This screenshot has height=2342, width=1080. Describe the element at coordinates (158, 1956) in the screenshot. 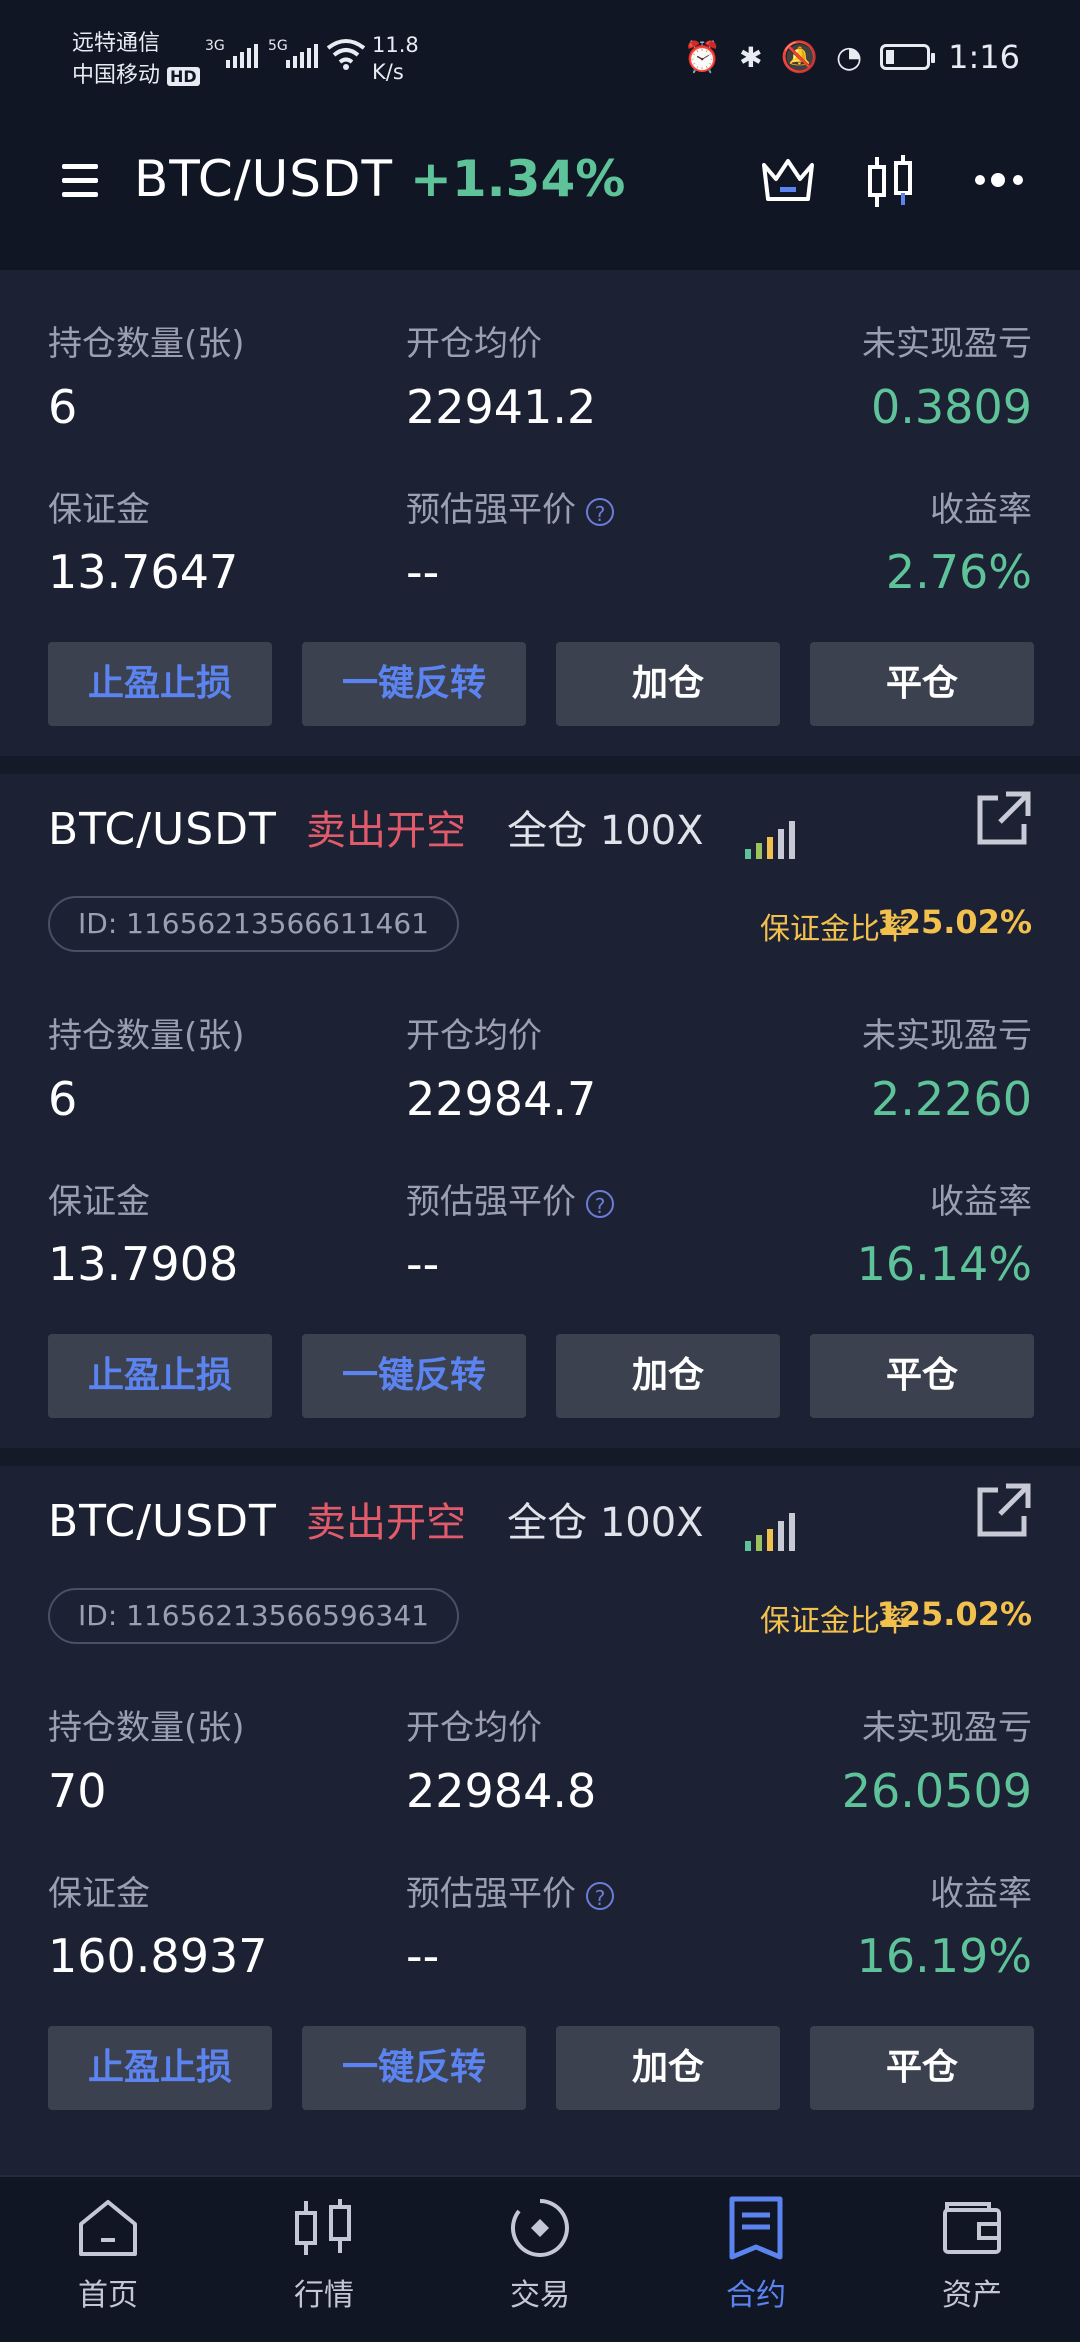

I see `margin-value: 160.8937` at that location.